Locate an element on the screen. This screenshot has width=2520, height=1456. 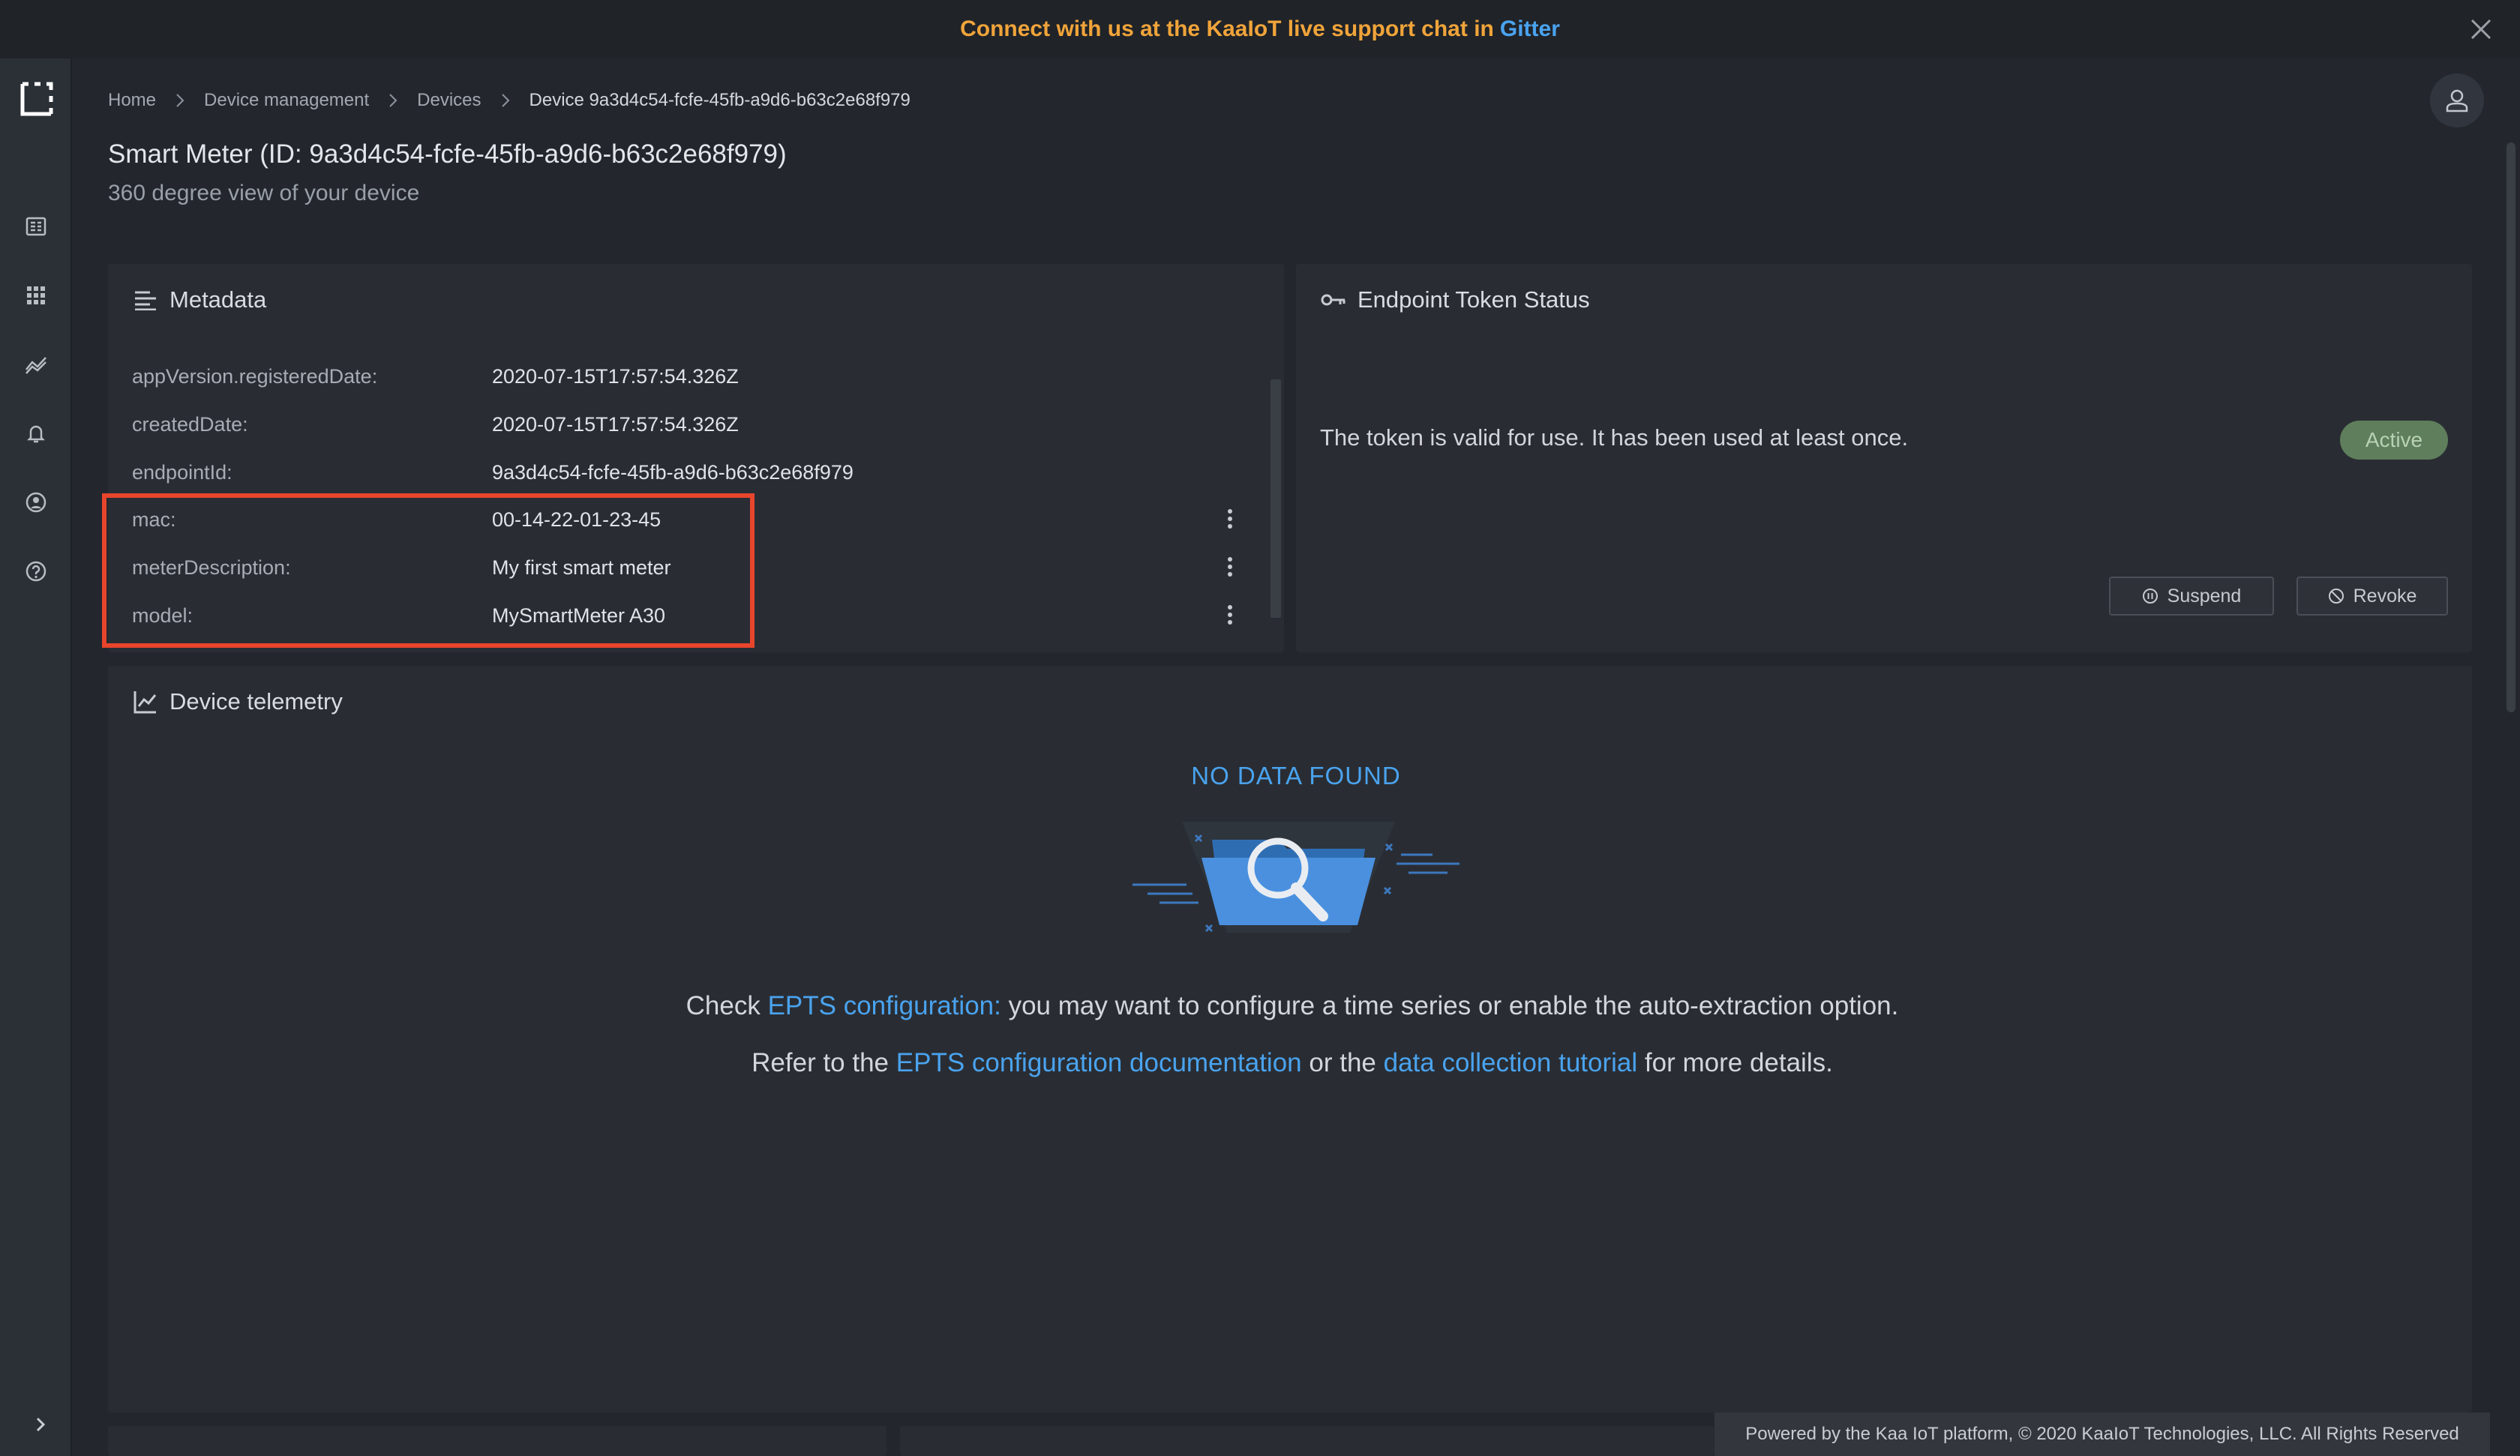
data-collection-tutorial-link: data collection tutorial is located at coordinates (1511, 1062).